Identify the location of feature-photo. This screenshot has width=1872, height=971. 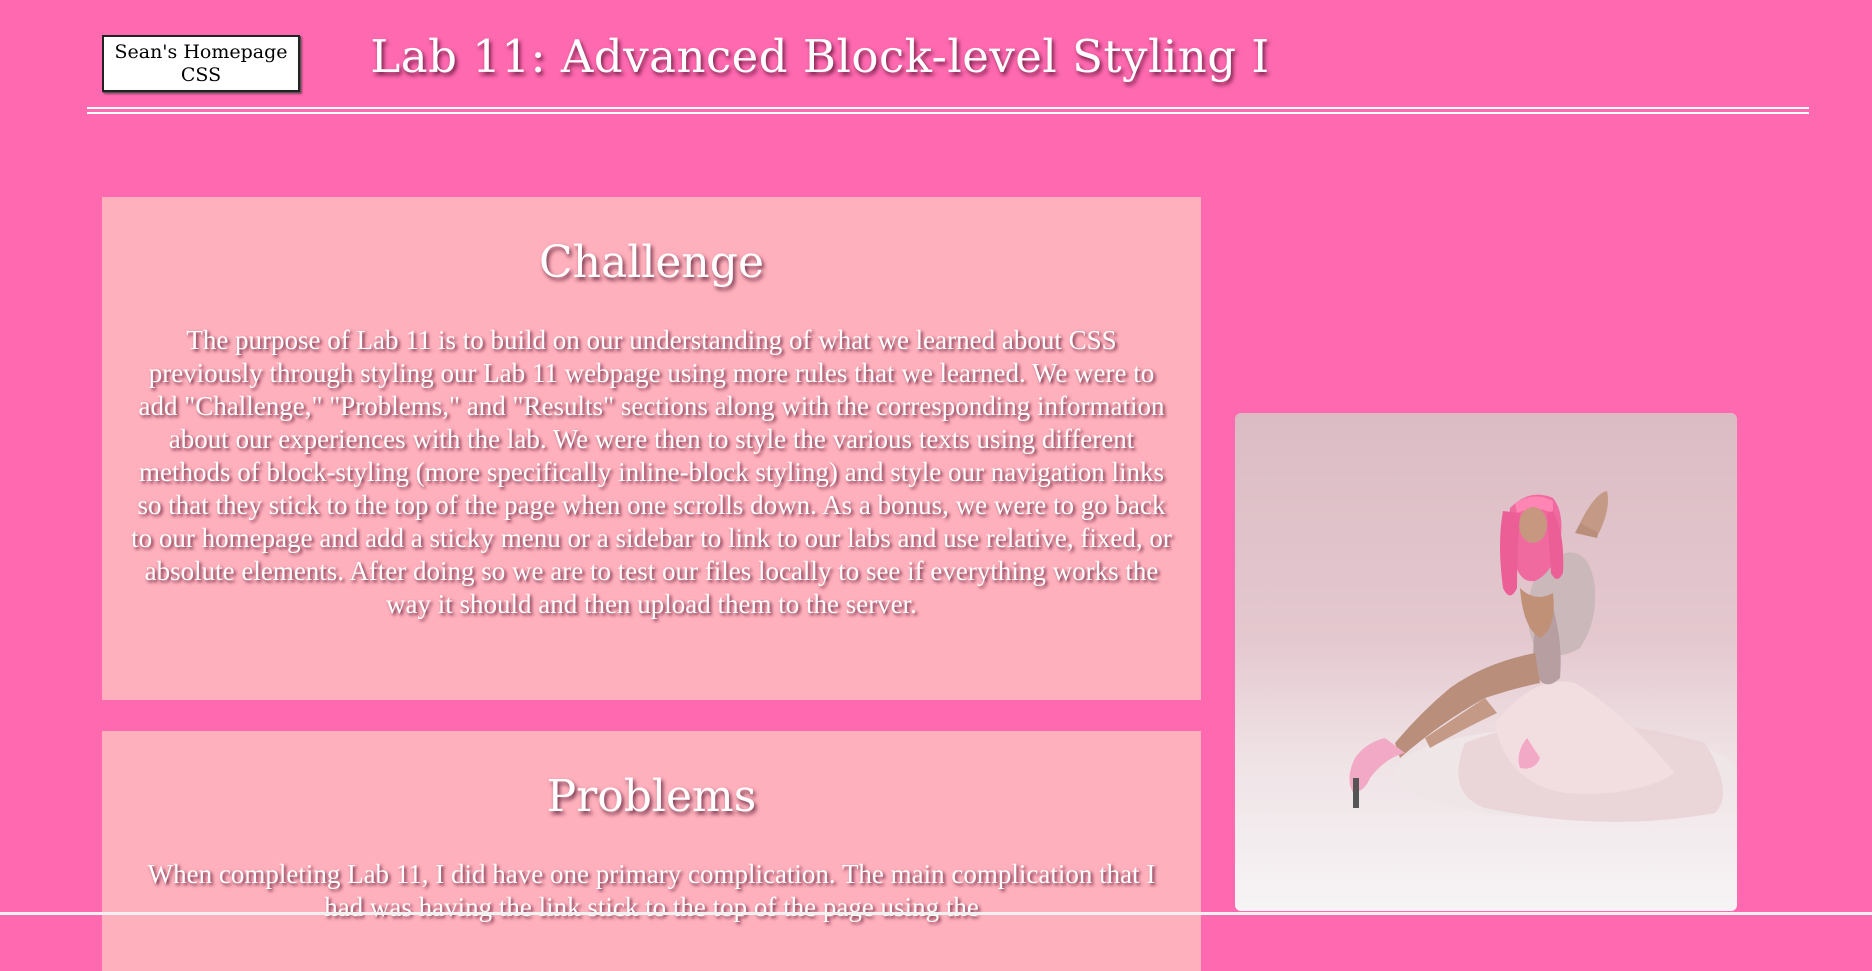
(1486, 662).